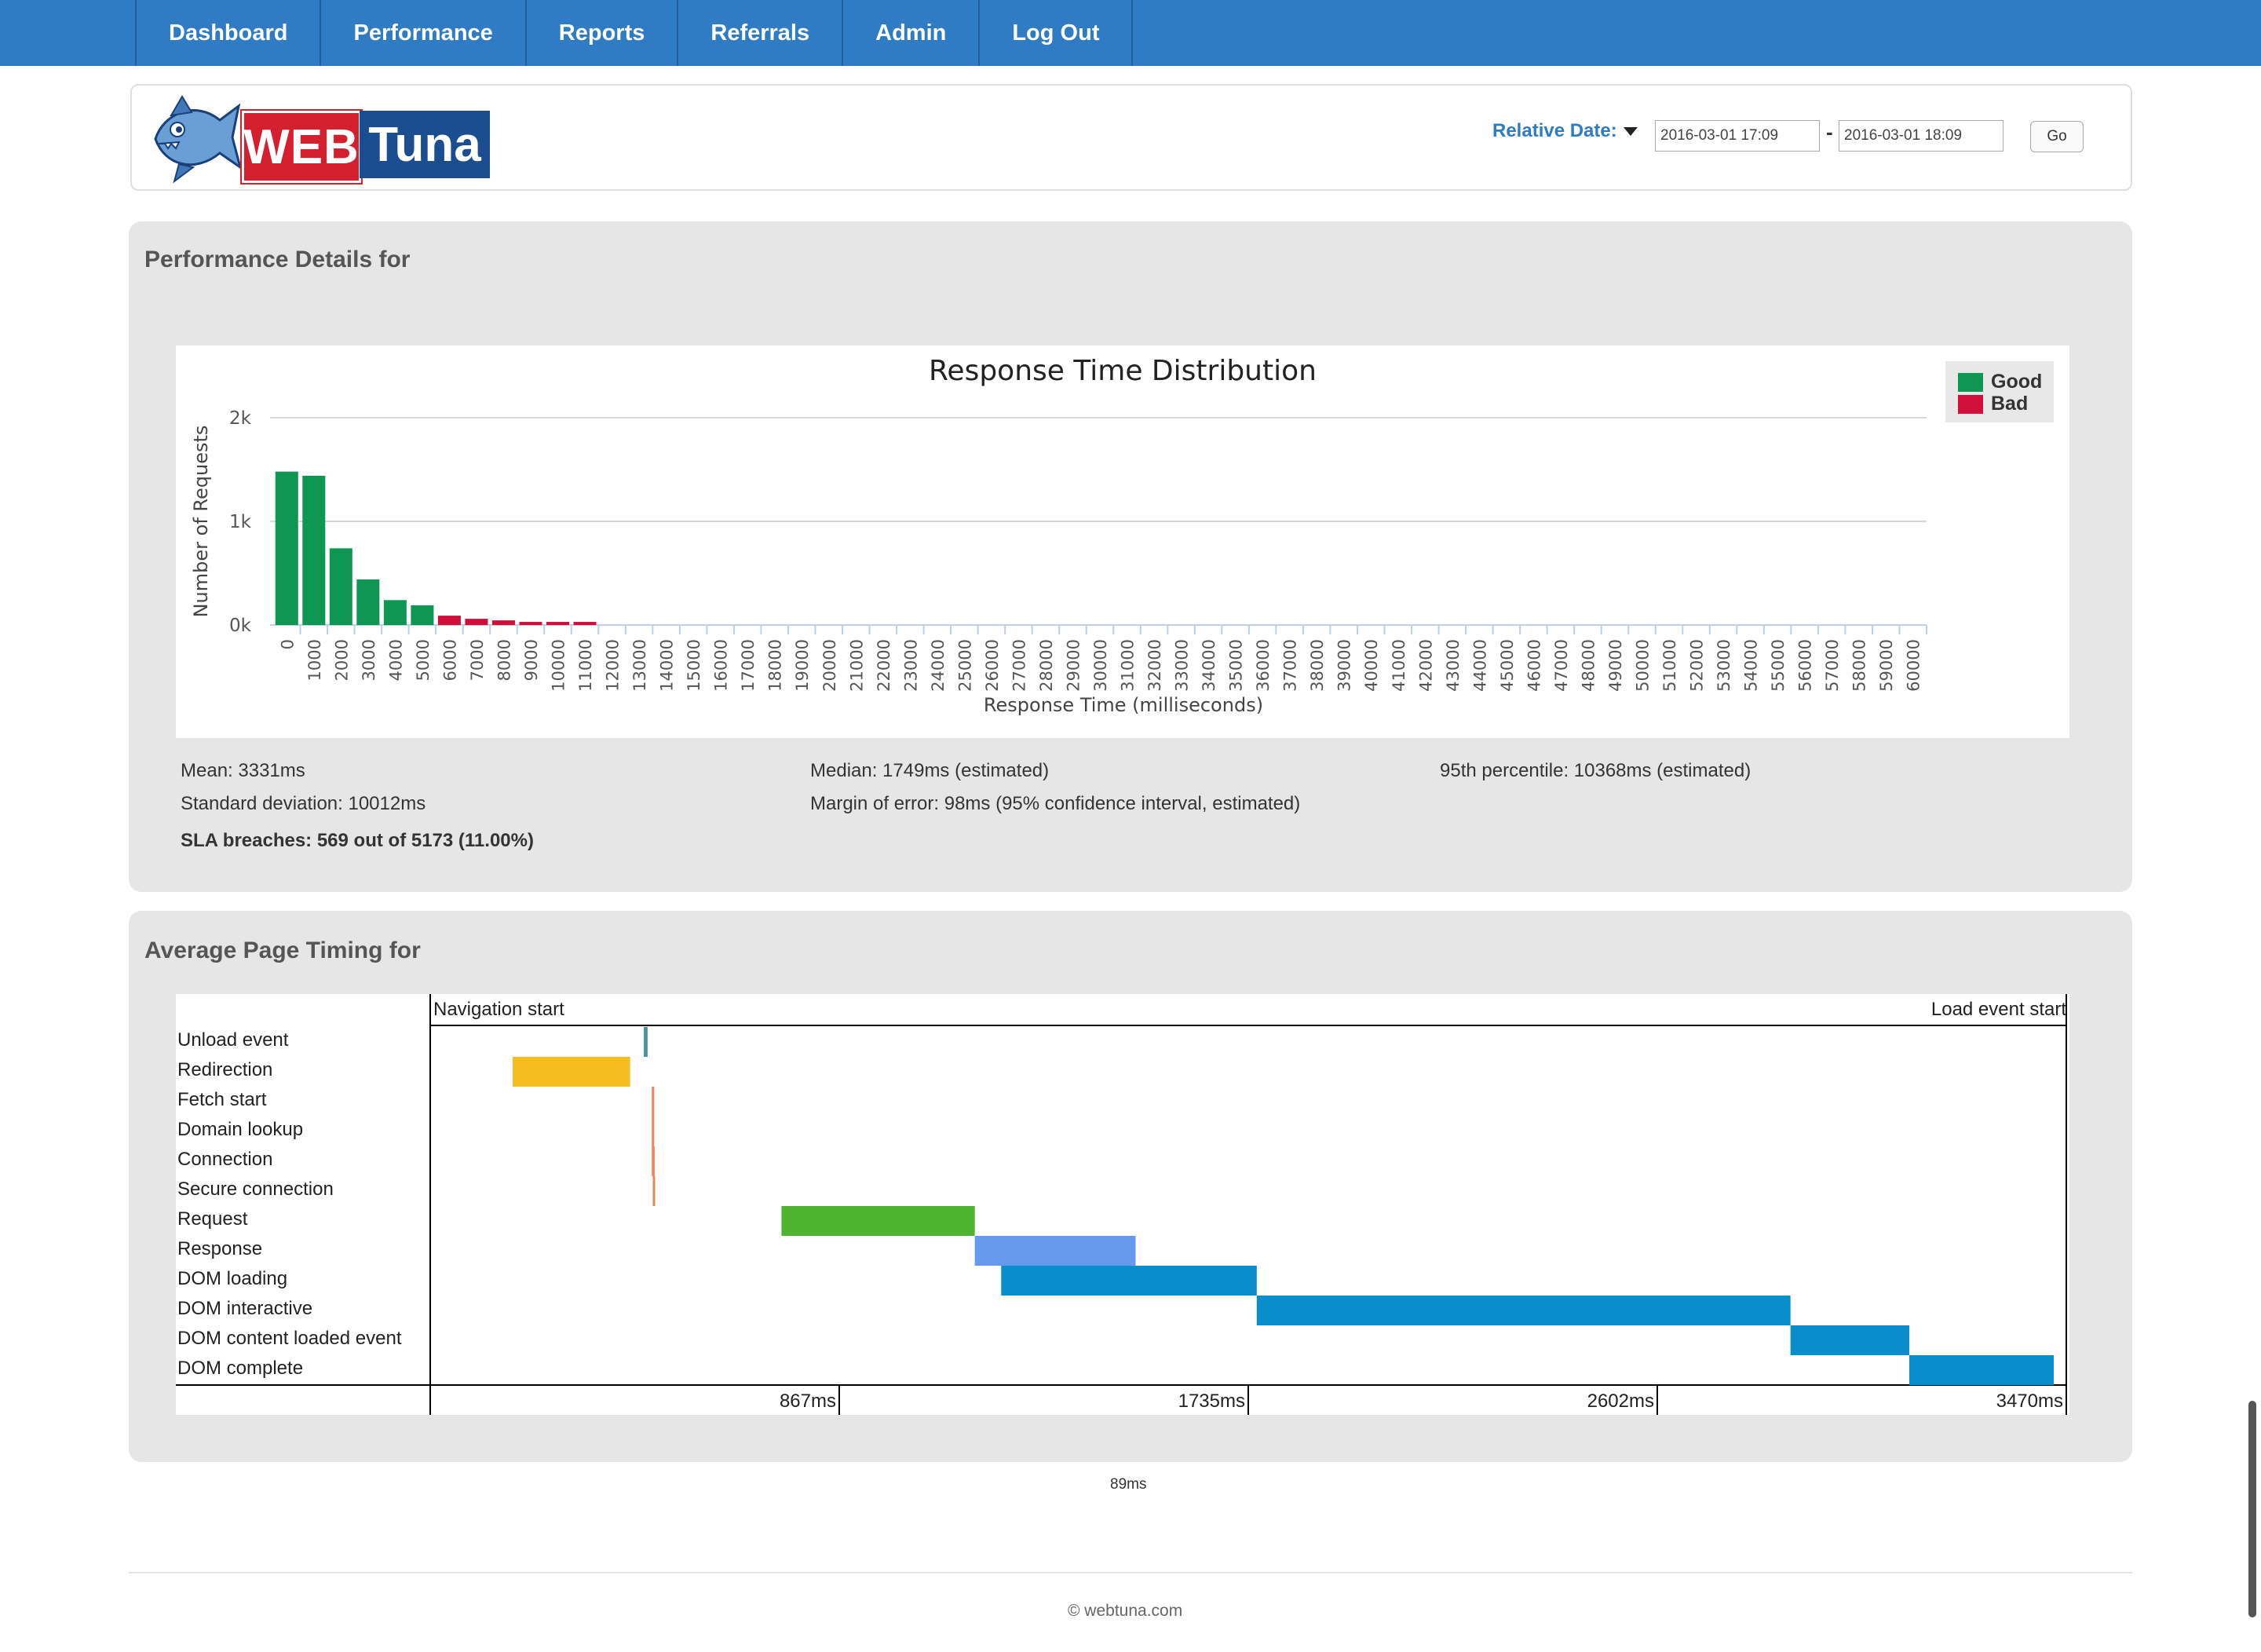 This screenshot has width=2261, height=1652. I want to click on x-tick-label: 27000, so click(1019, 665).